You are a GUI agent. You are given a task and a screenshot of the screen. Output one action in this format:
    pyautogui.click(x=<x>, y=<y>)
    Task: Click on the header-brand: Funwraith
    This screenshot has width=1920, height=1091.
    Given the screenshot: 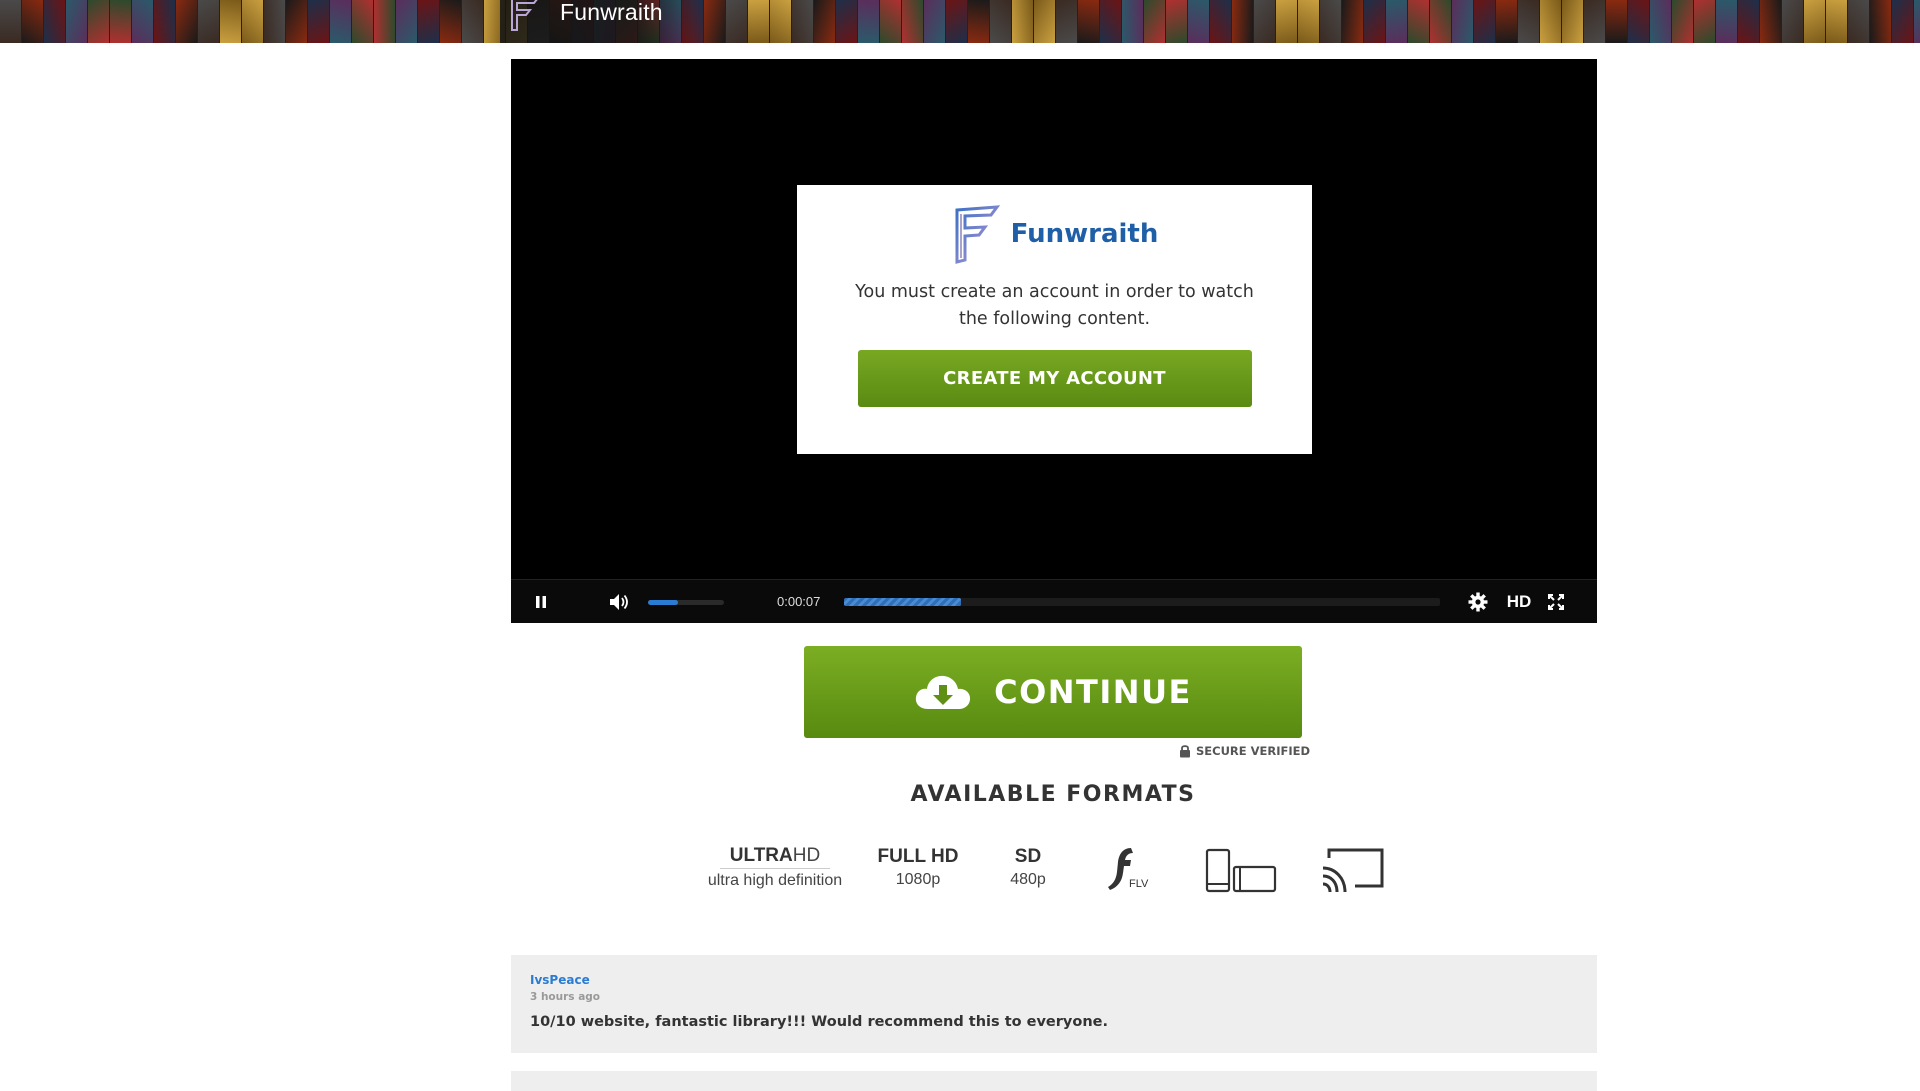 What is the action you would take?
    pyautogui.click(x=596, y=21)
    